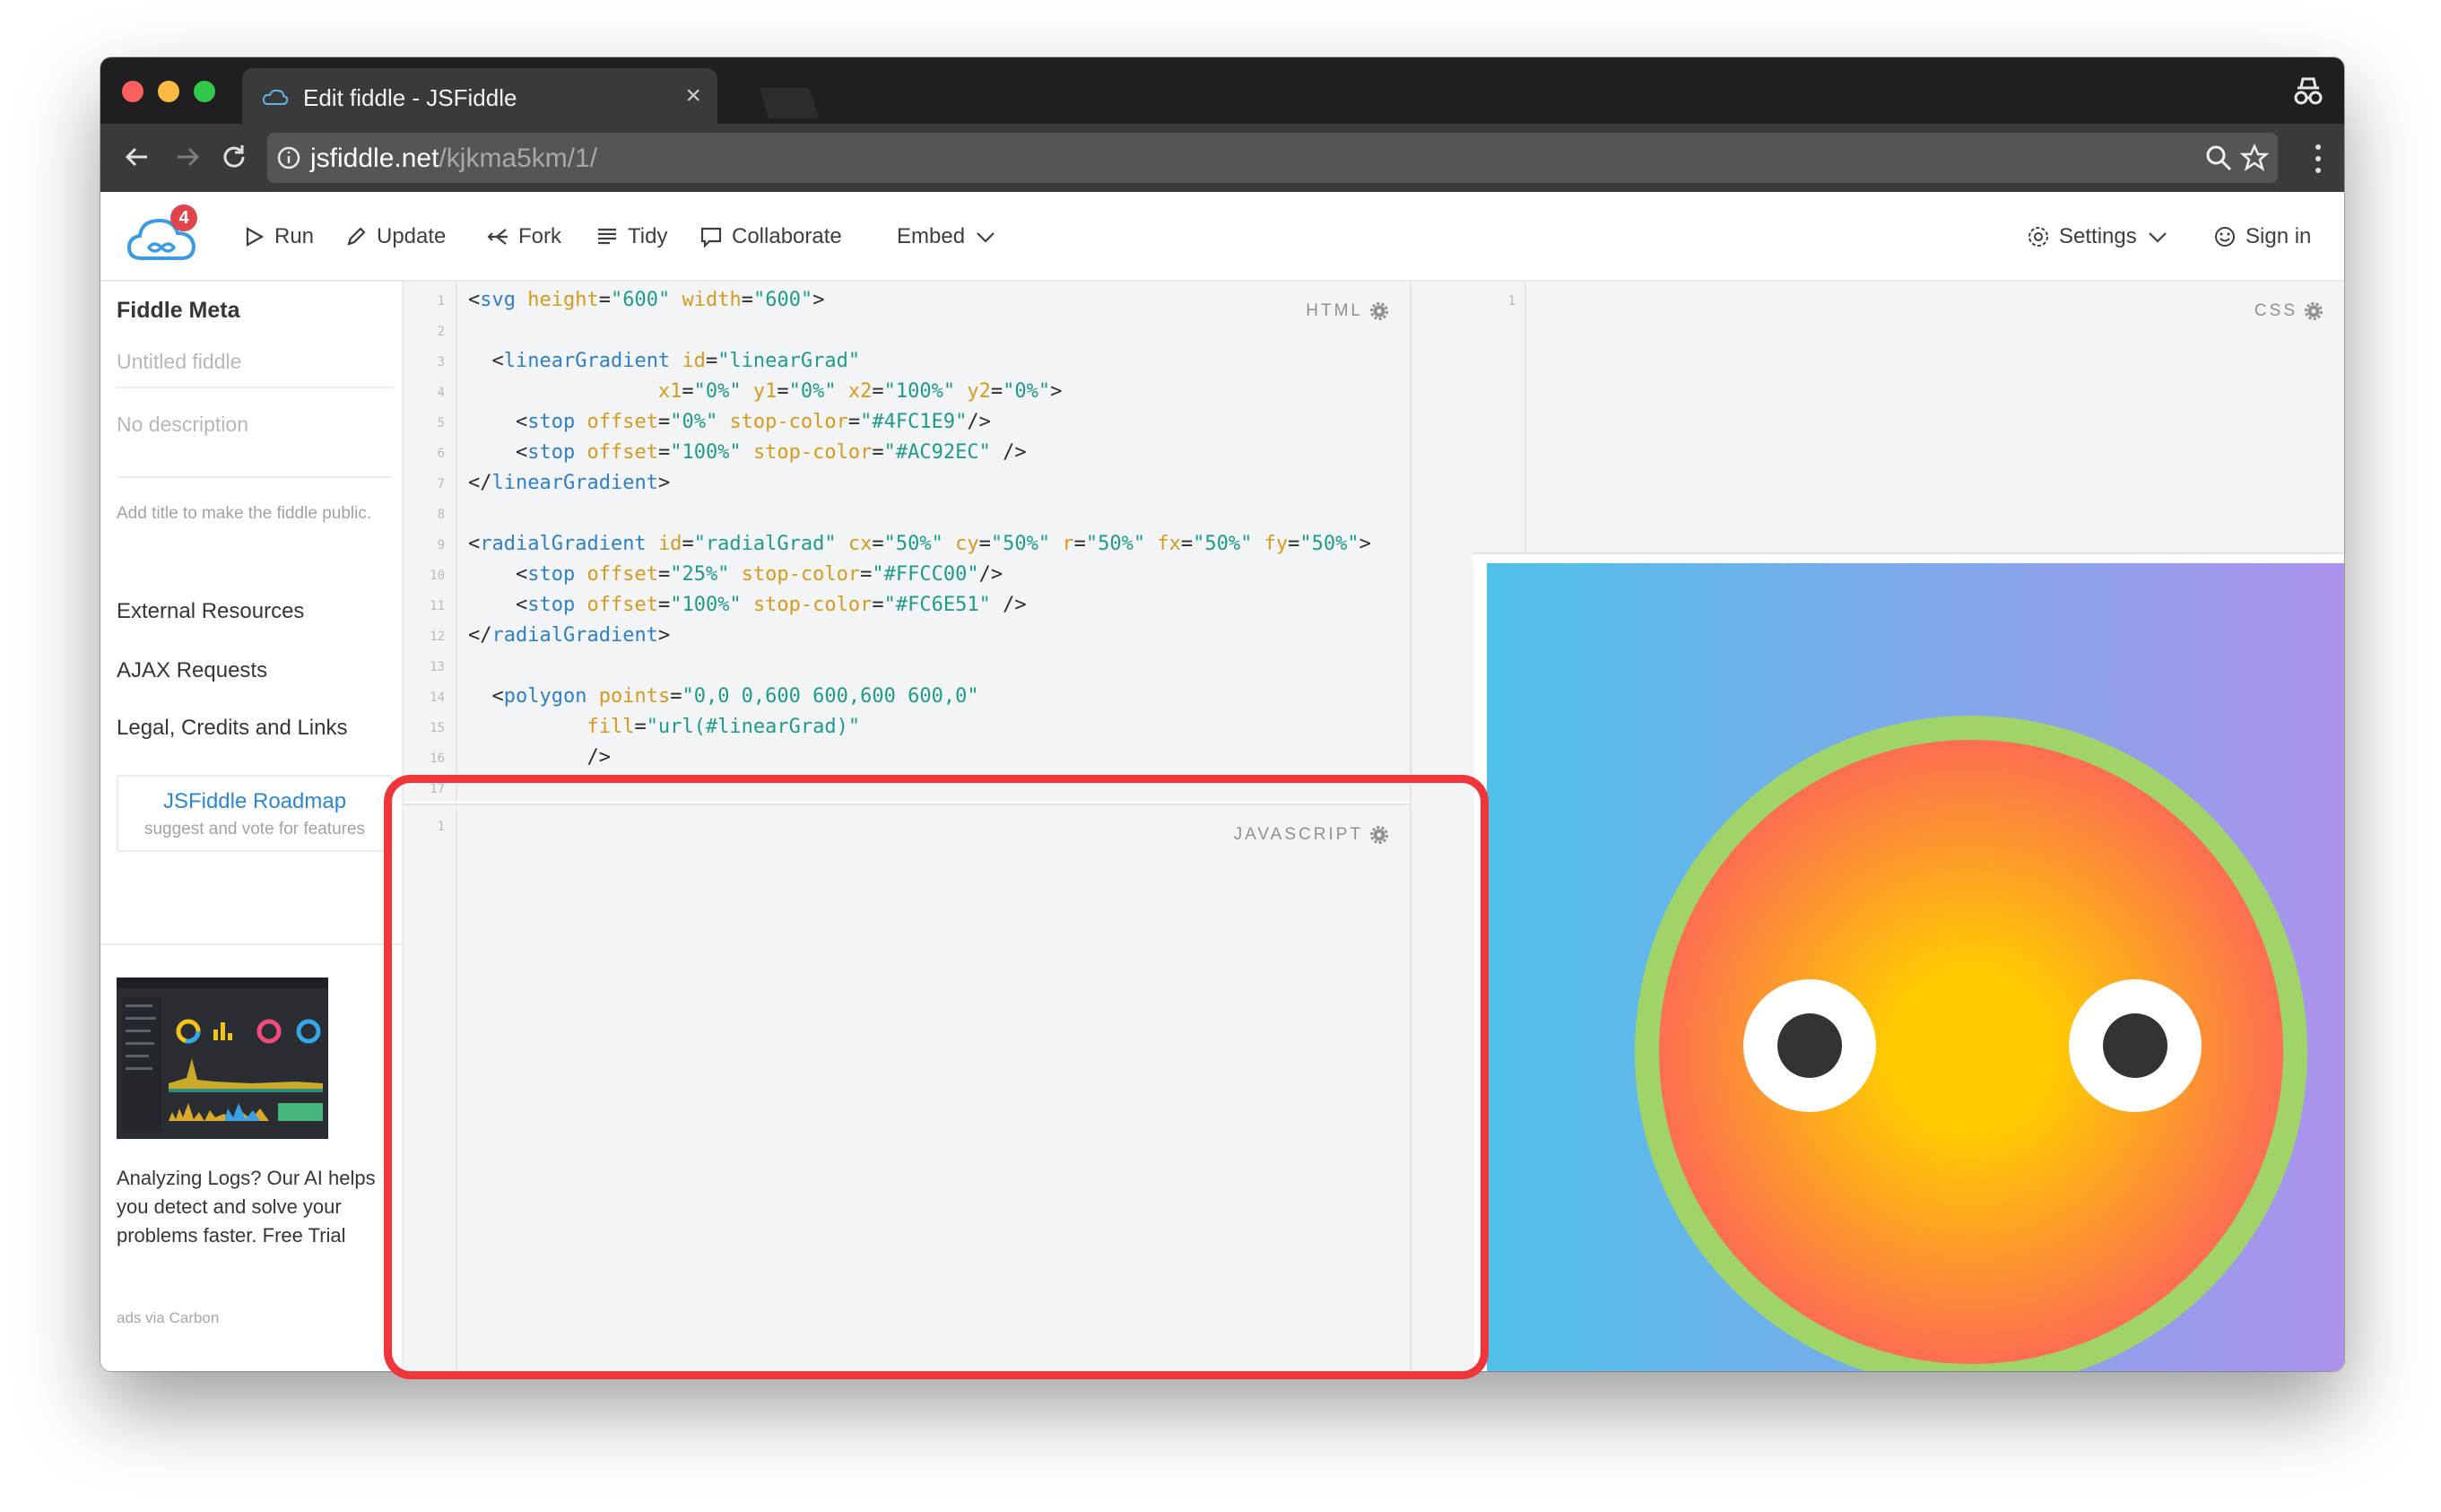  I want to click on play-icon, so click(255, 237).